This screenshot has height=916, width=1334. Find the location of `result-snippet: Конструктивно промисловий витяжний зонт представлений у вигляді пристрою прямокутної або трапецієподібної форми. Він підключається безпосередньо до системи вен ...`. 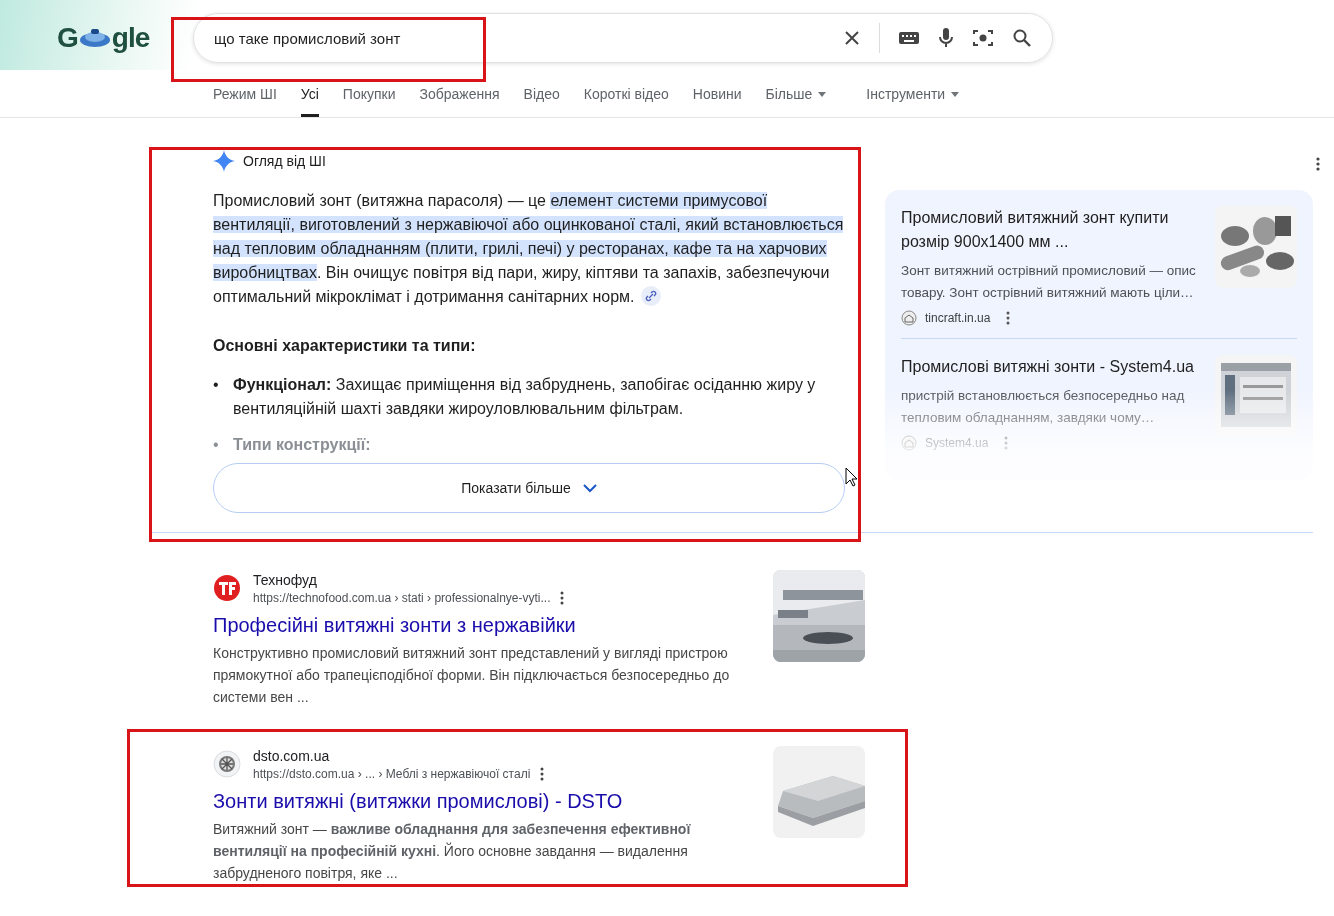

result-snippet: Конструктивно промисловий витяжний зонт представлений у вигляді пристрою прямокутної або трапецієподібної форми. Він підключається безпосередньо до системи вен ... is located at coordinates (472, 675).